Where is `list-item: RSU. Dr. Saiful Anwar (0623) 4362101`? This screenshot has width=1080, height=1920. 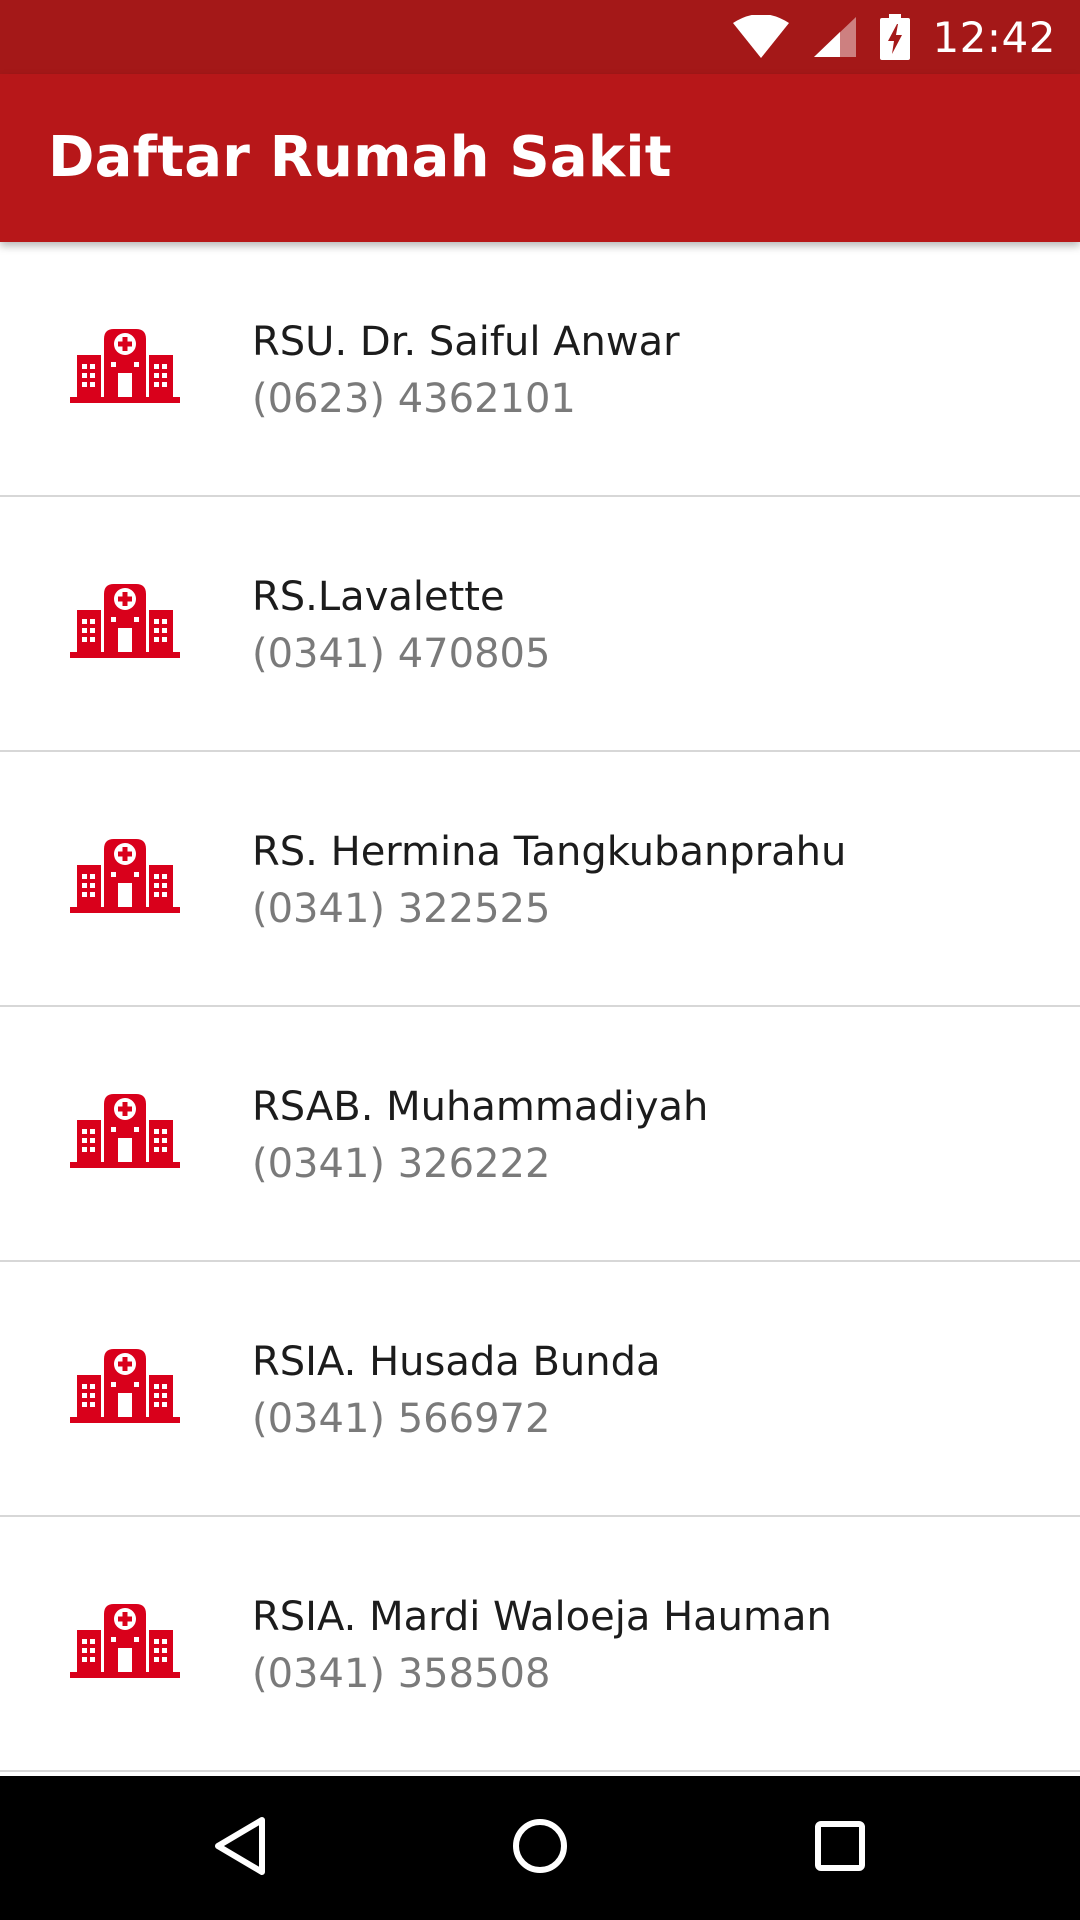
list-item: RSU. Dr. Saiful Anwar (0623) 4362101 is located at coordinates (540, 369).